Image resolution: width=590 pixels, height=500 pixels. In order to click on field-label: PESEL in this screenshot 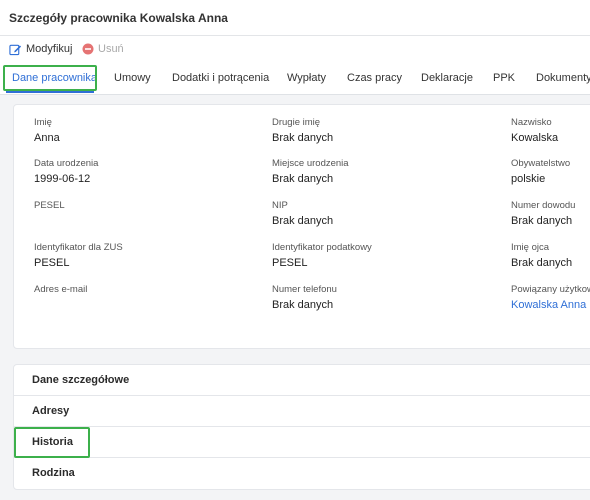, I will do `click(49, 205)`.